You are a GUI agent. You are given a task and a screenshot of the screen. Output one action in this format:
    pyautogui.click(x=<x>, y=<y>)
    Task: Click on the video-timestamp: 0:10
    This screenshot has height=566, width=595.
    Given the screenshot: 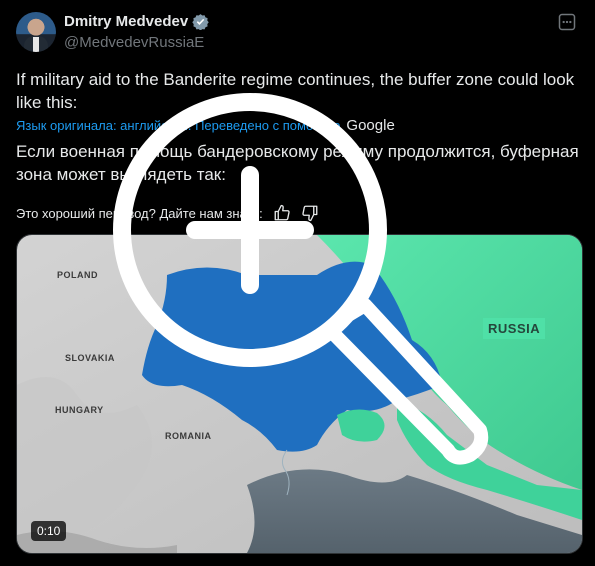 What is the action you would take?
    pyautogui.click(x=49, y=531)
    